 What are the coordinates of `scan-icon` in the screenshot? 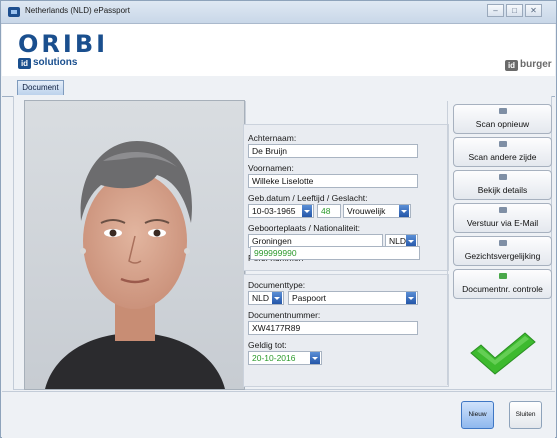 It's located at (503, 111).